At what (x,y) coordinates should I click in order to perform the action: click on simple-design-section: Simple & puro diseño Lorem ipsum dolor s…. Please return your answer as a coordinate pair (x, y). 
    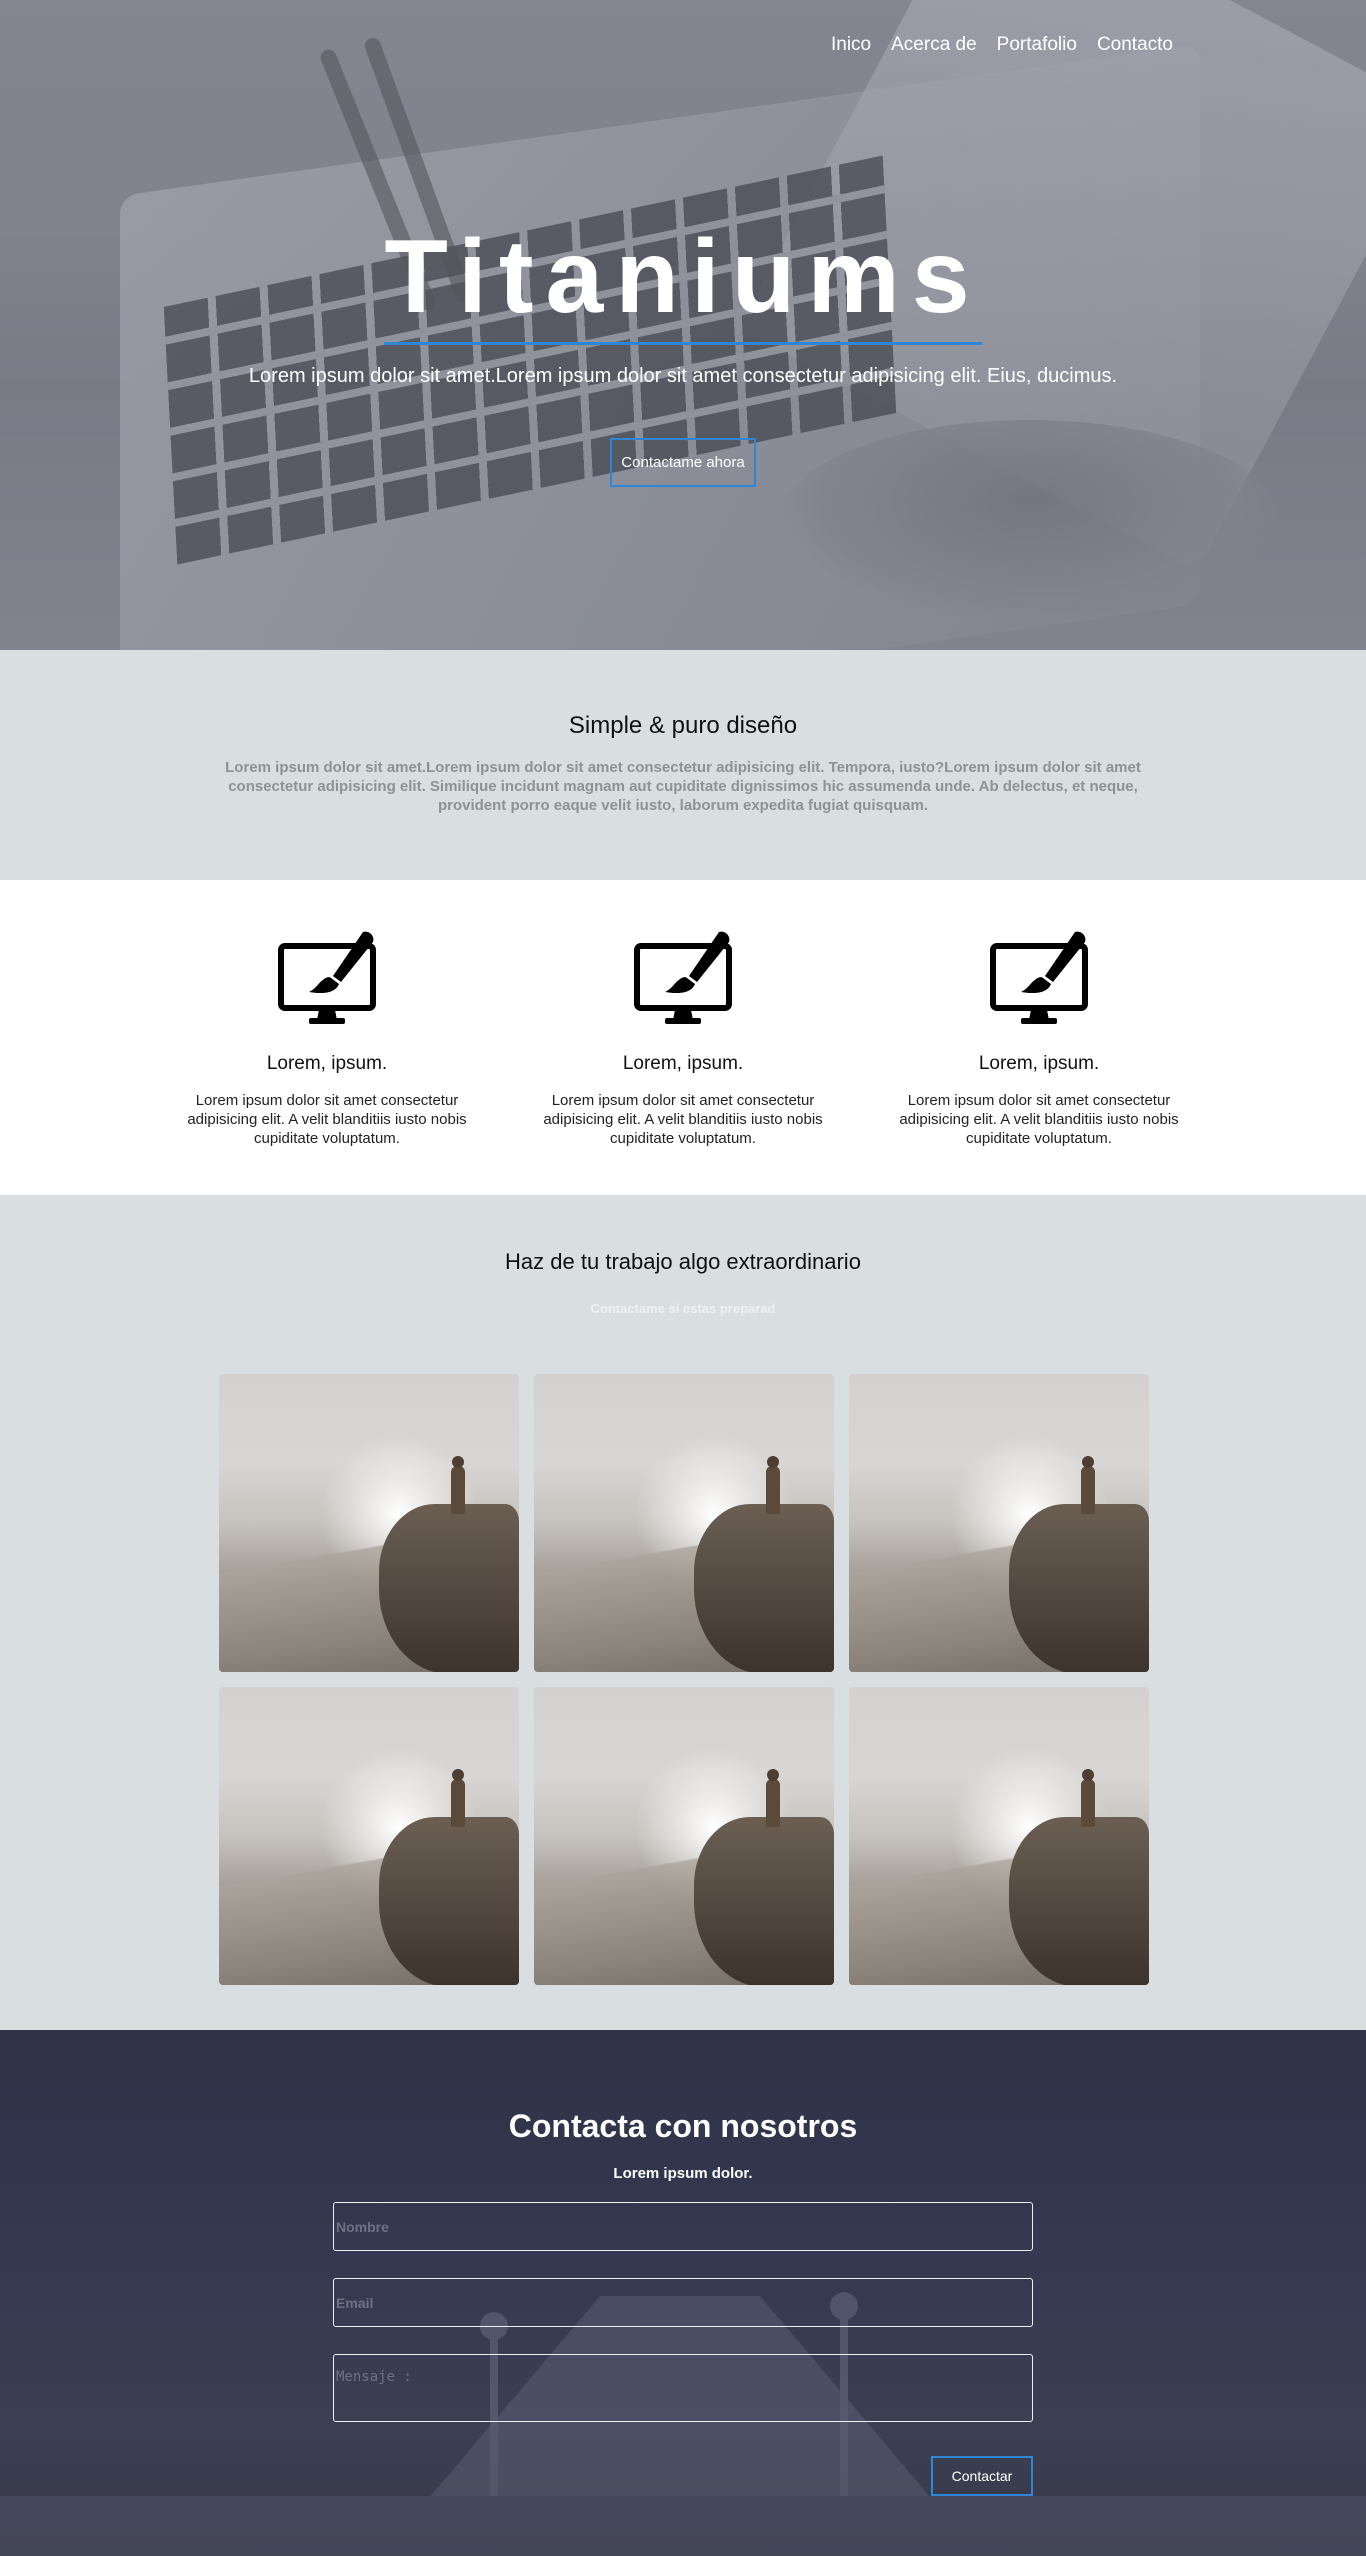
    Looking at the image, I should click on (683, 765).